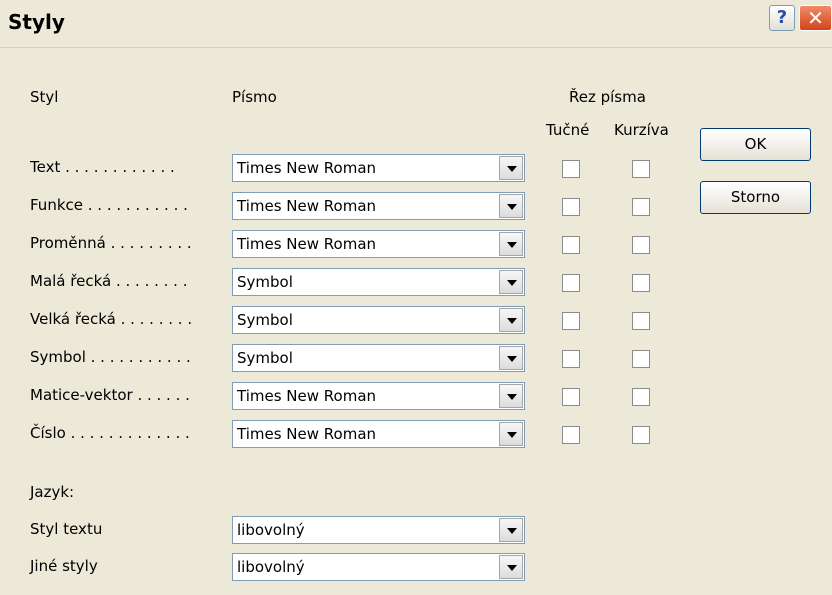 This screenshot has height=595, width=832. I want to click on font-select-number: Times New Roman, so click(378, 434).